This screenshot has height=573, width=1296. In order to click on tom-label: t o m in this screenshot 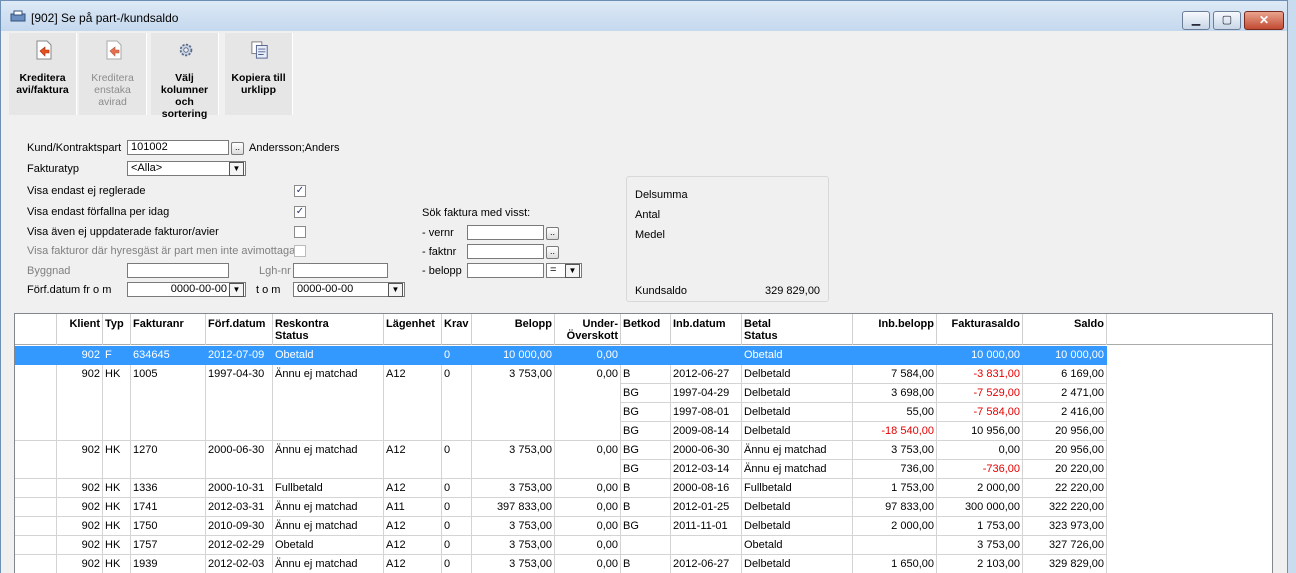, I will do `click(268, 290)`.